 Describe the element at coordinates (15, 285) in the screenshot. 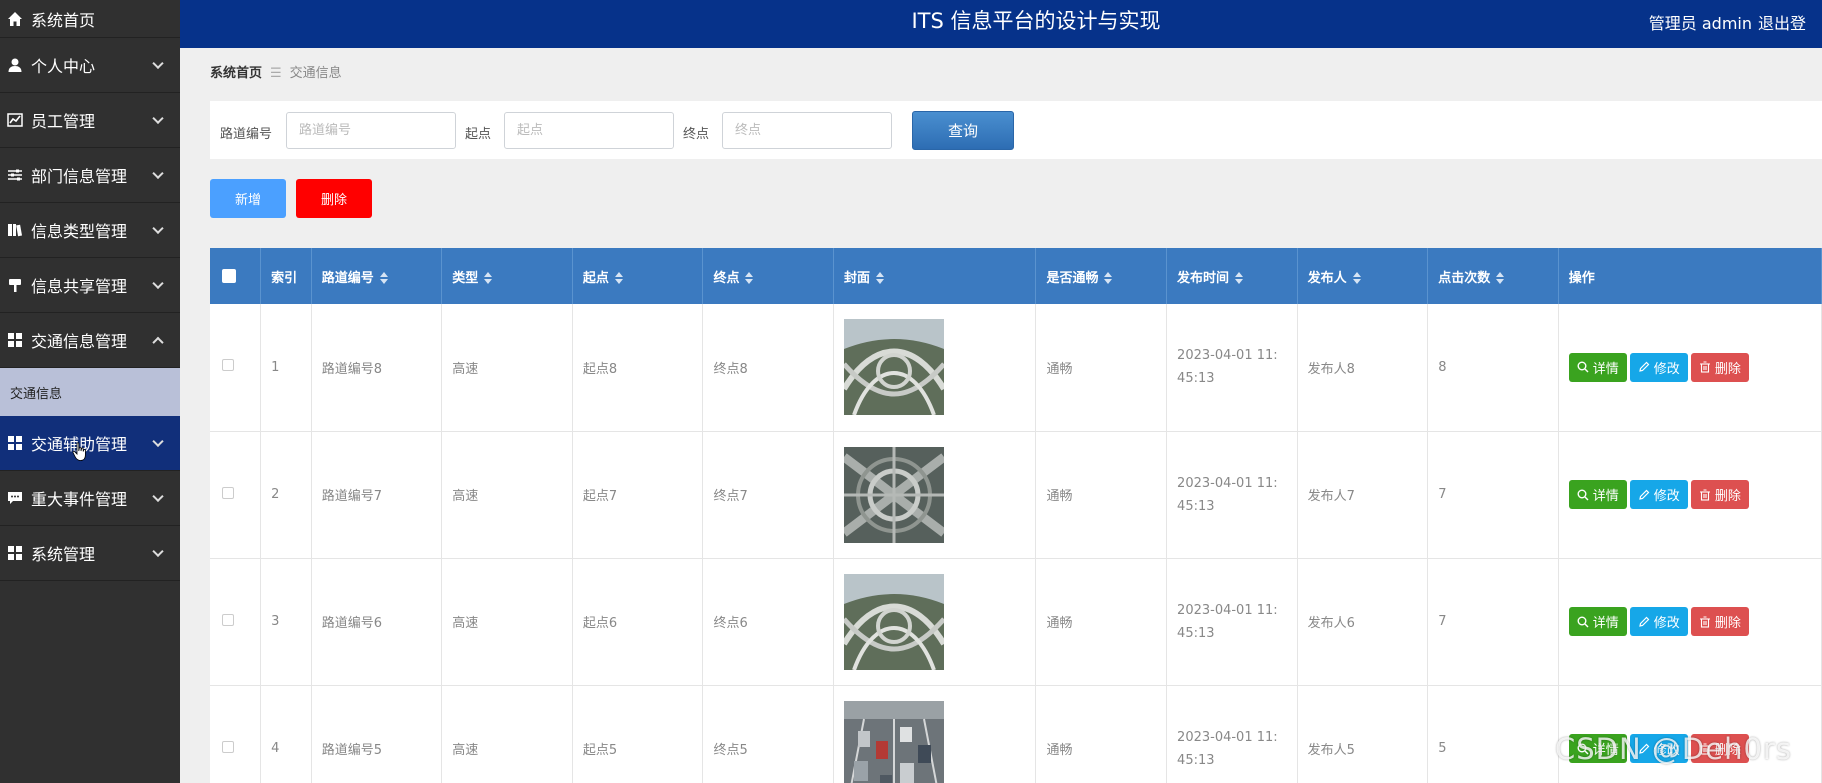

I see `signpost-icon` at that location.